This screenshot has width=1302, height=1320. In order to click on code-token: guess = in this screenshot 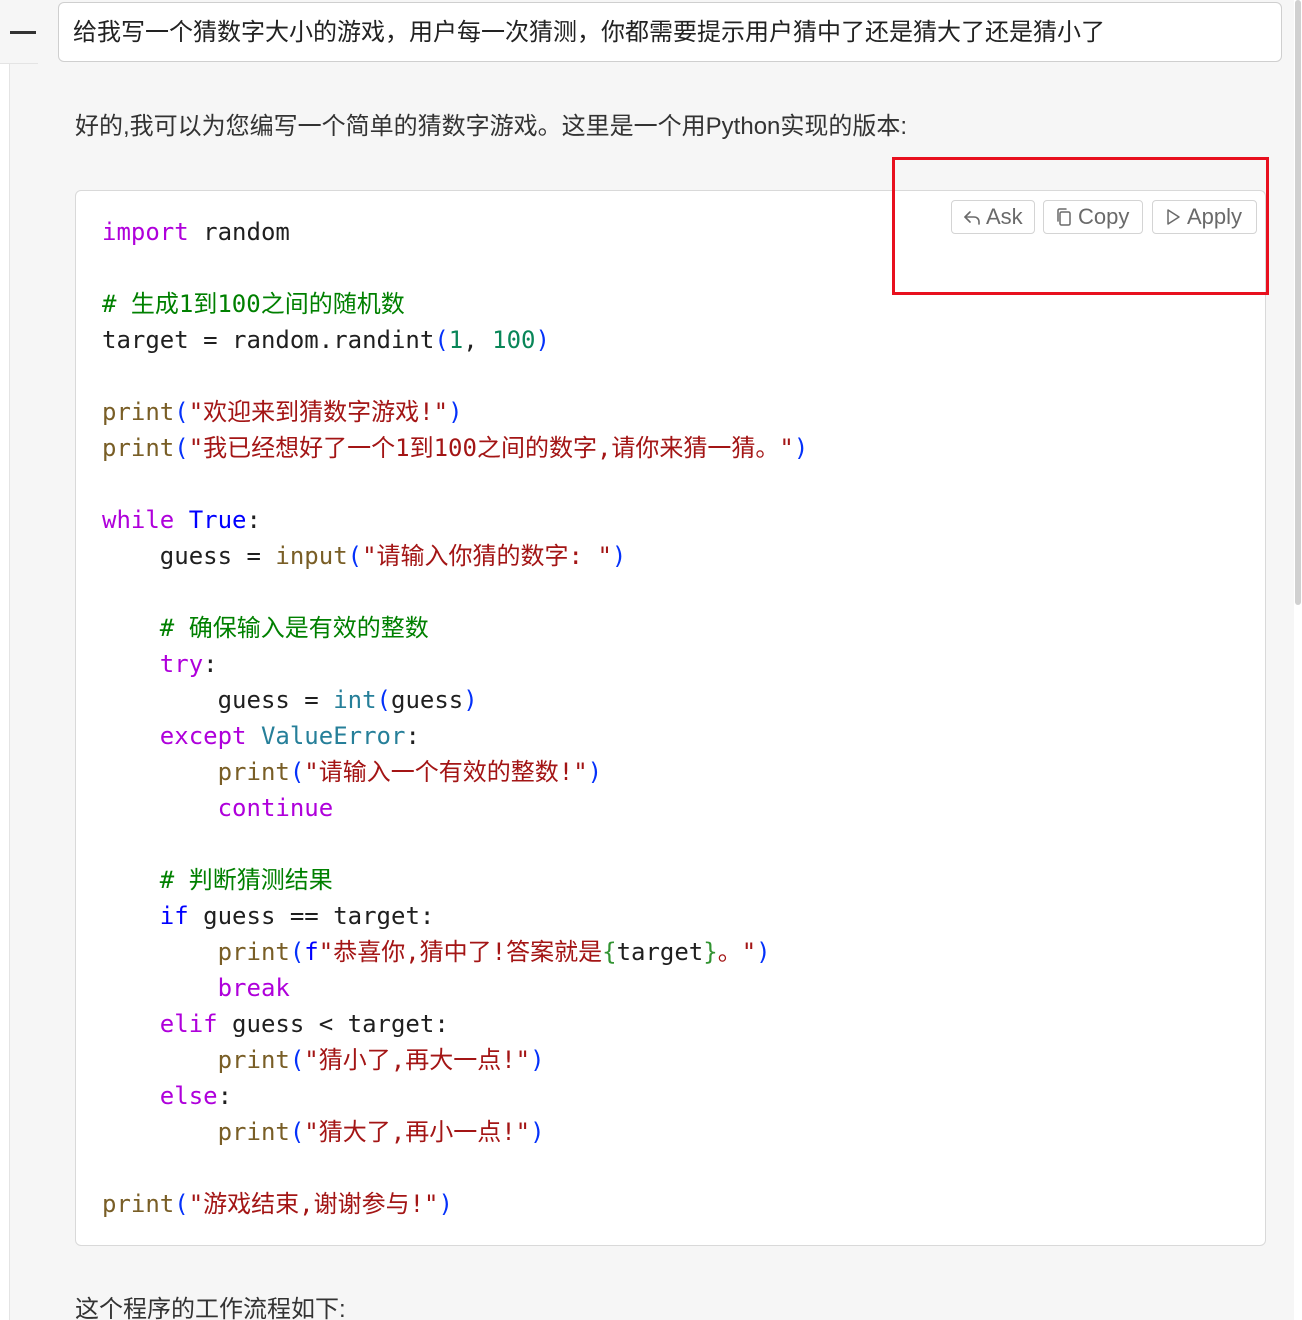, I will do `click(189, 556)`.